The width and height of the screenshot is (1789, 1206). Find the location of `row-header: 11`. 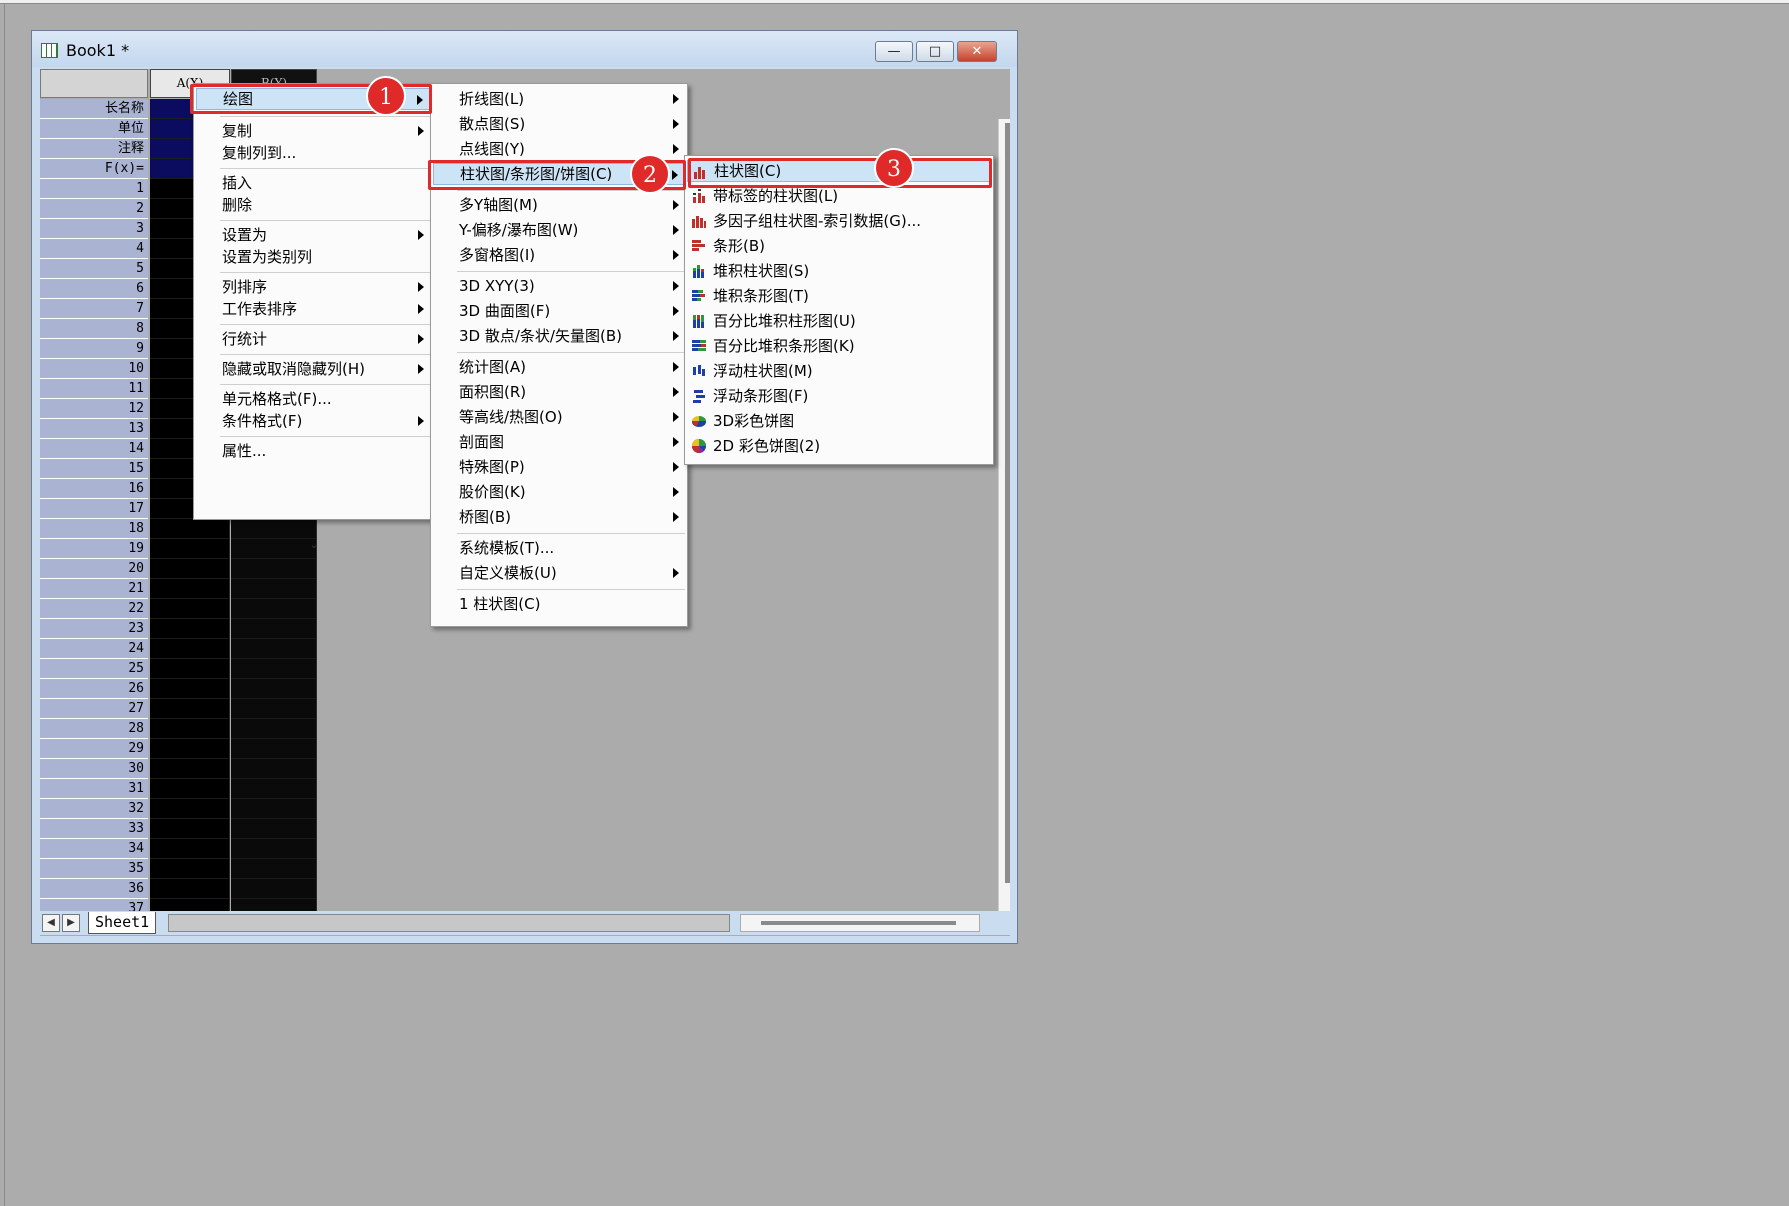

row-header: 11 is located at coordinates (94, 389).